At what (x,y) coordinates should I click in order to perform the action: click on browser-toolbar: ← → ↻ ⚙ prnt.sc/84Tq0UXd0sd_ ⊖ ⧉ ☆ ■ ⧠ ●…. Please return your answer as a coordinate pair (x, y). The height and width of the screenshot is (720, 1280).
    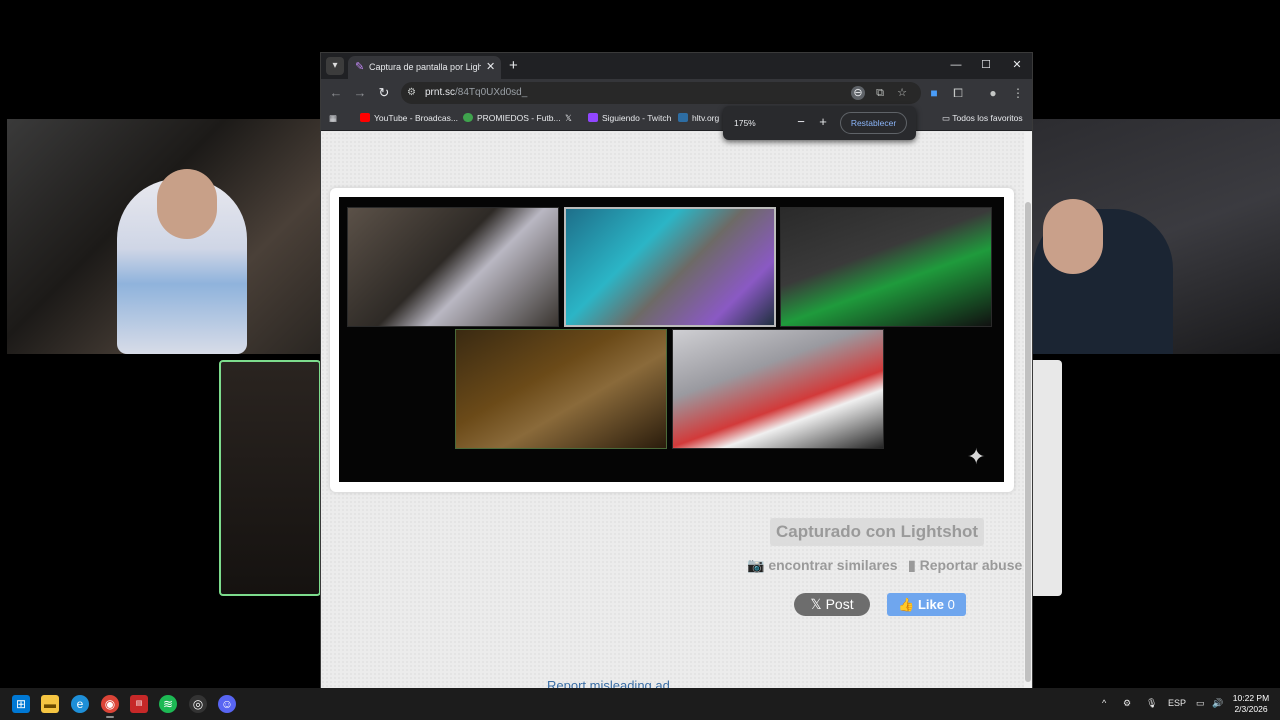
    Looking at the image, I should click on (676, 93).